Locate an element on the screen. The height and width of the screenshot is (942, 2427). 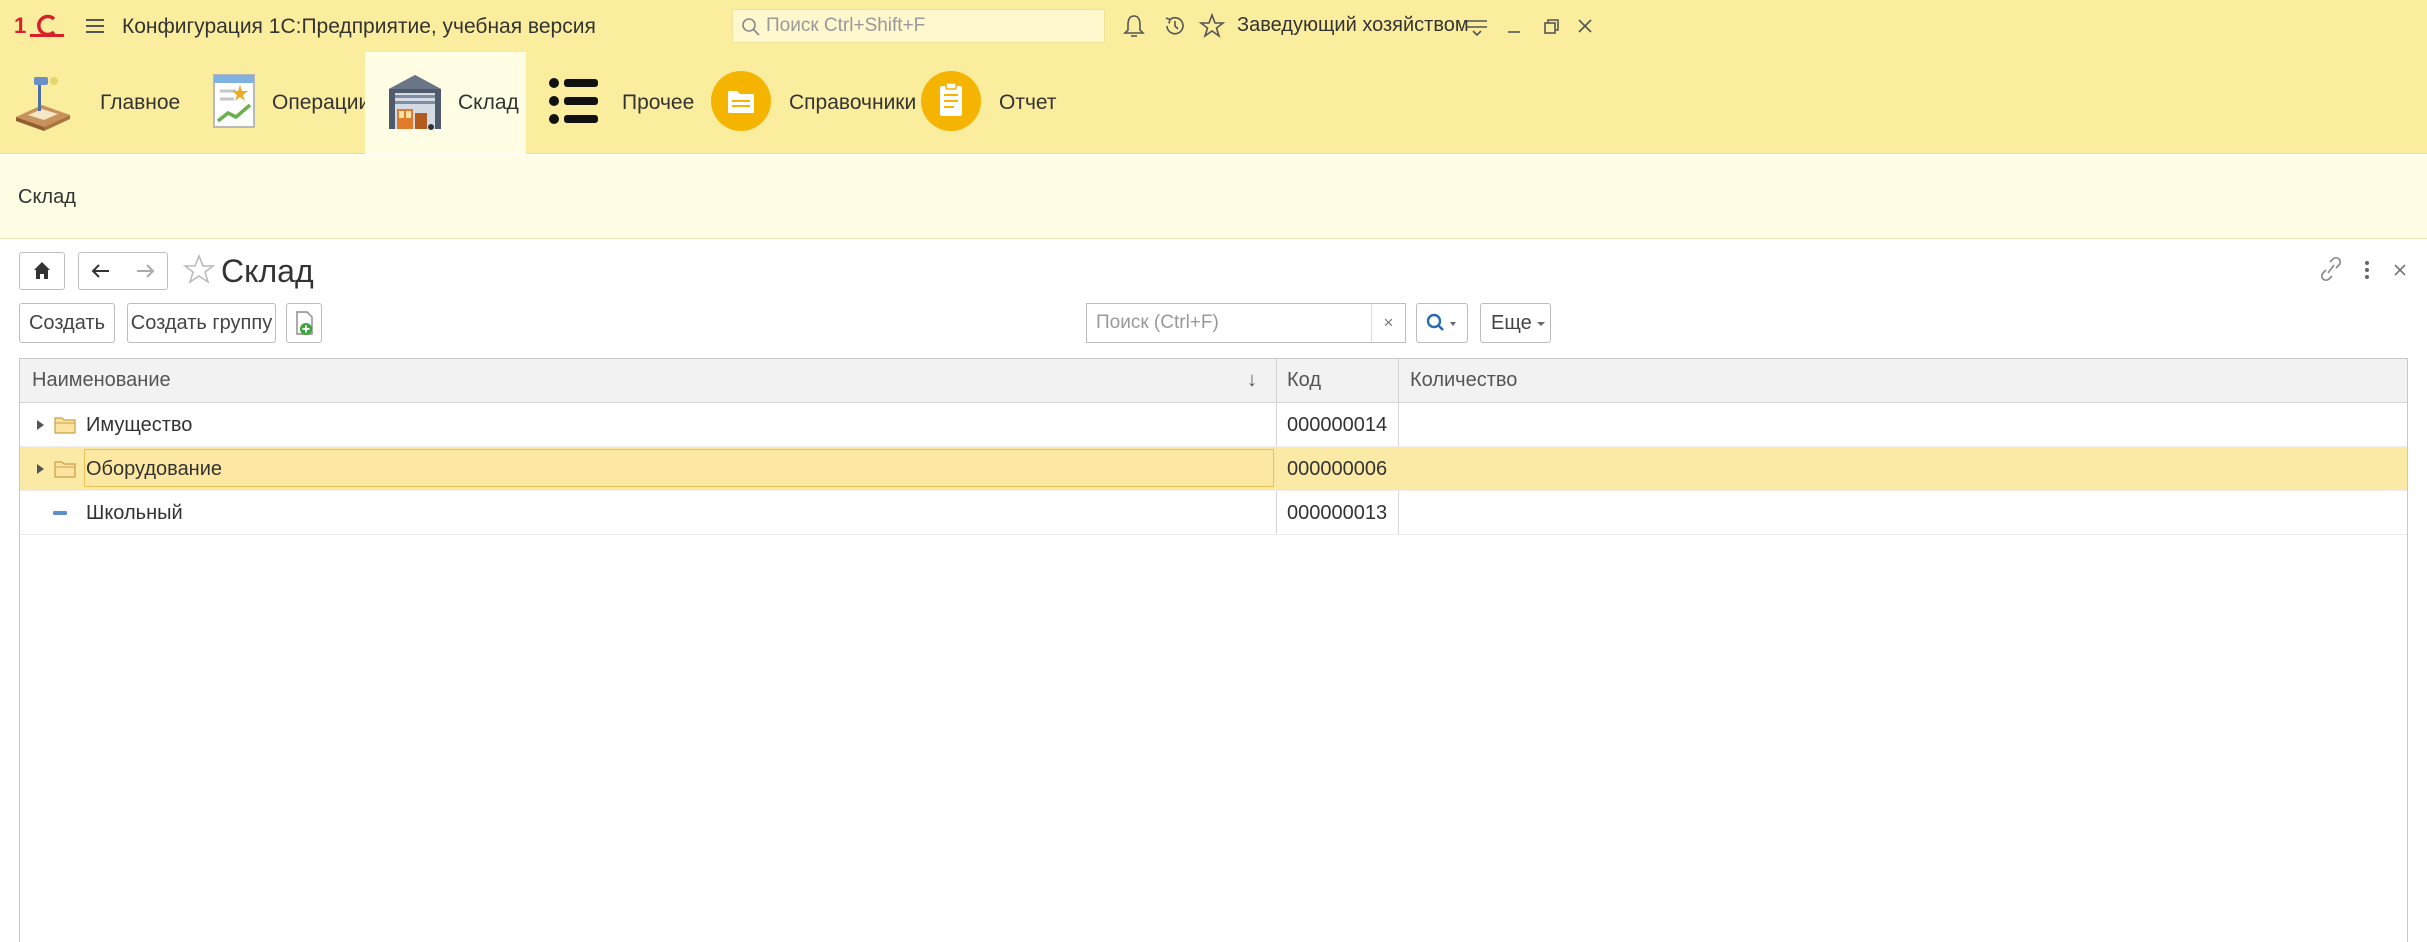
section-nav-strip: Склад is located at coordinates (1213, 197).